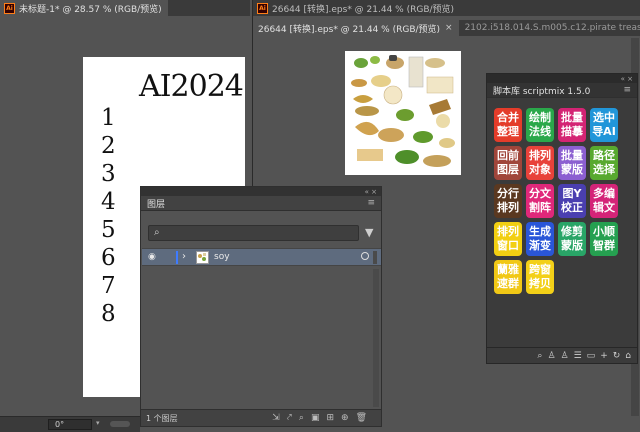 This screenshot has width=640, height=432. Describe the element at coordinates (539, 356) in the screenshot. I see `search-script-icon: ⌕` at that location.